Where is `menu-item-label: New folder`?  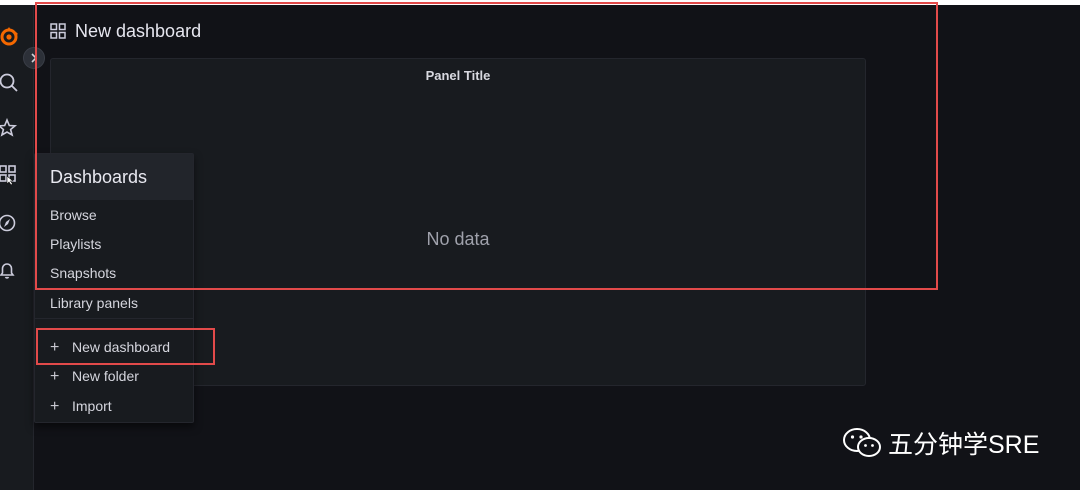
menu-item-label: New folder is located at coordinates (105, 376).